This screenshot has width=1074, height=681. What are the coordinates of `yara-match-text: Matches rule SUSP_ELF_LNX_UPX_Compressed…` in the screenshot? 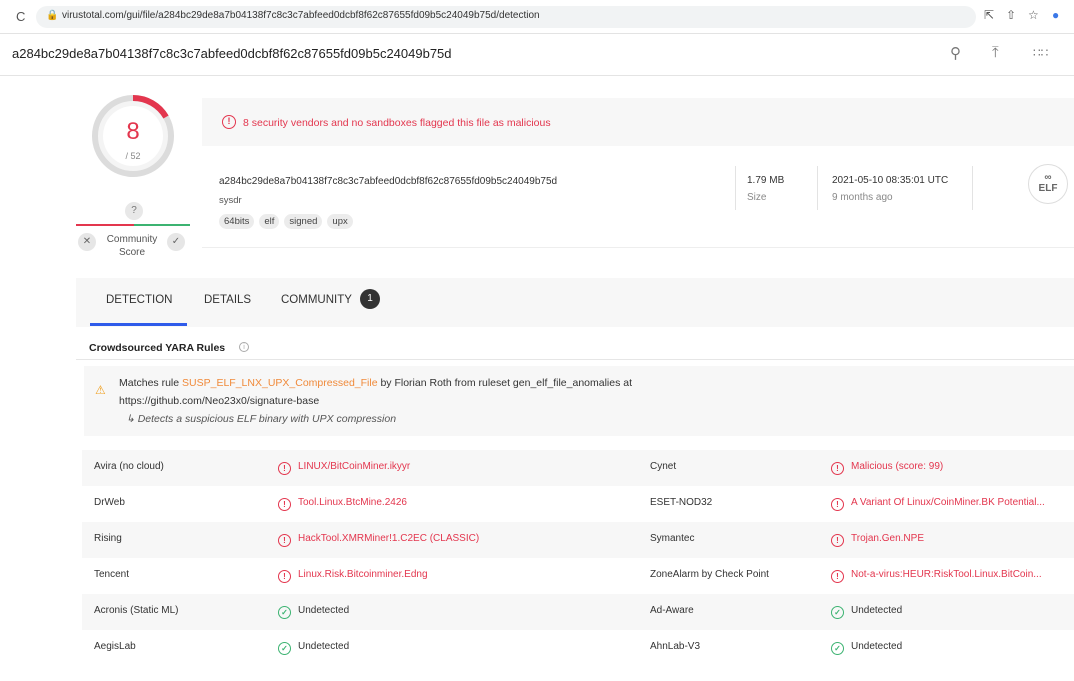 It's located at (375, 383).